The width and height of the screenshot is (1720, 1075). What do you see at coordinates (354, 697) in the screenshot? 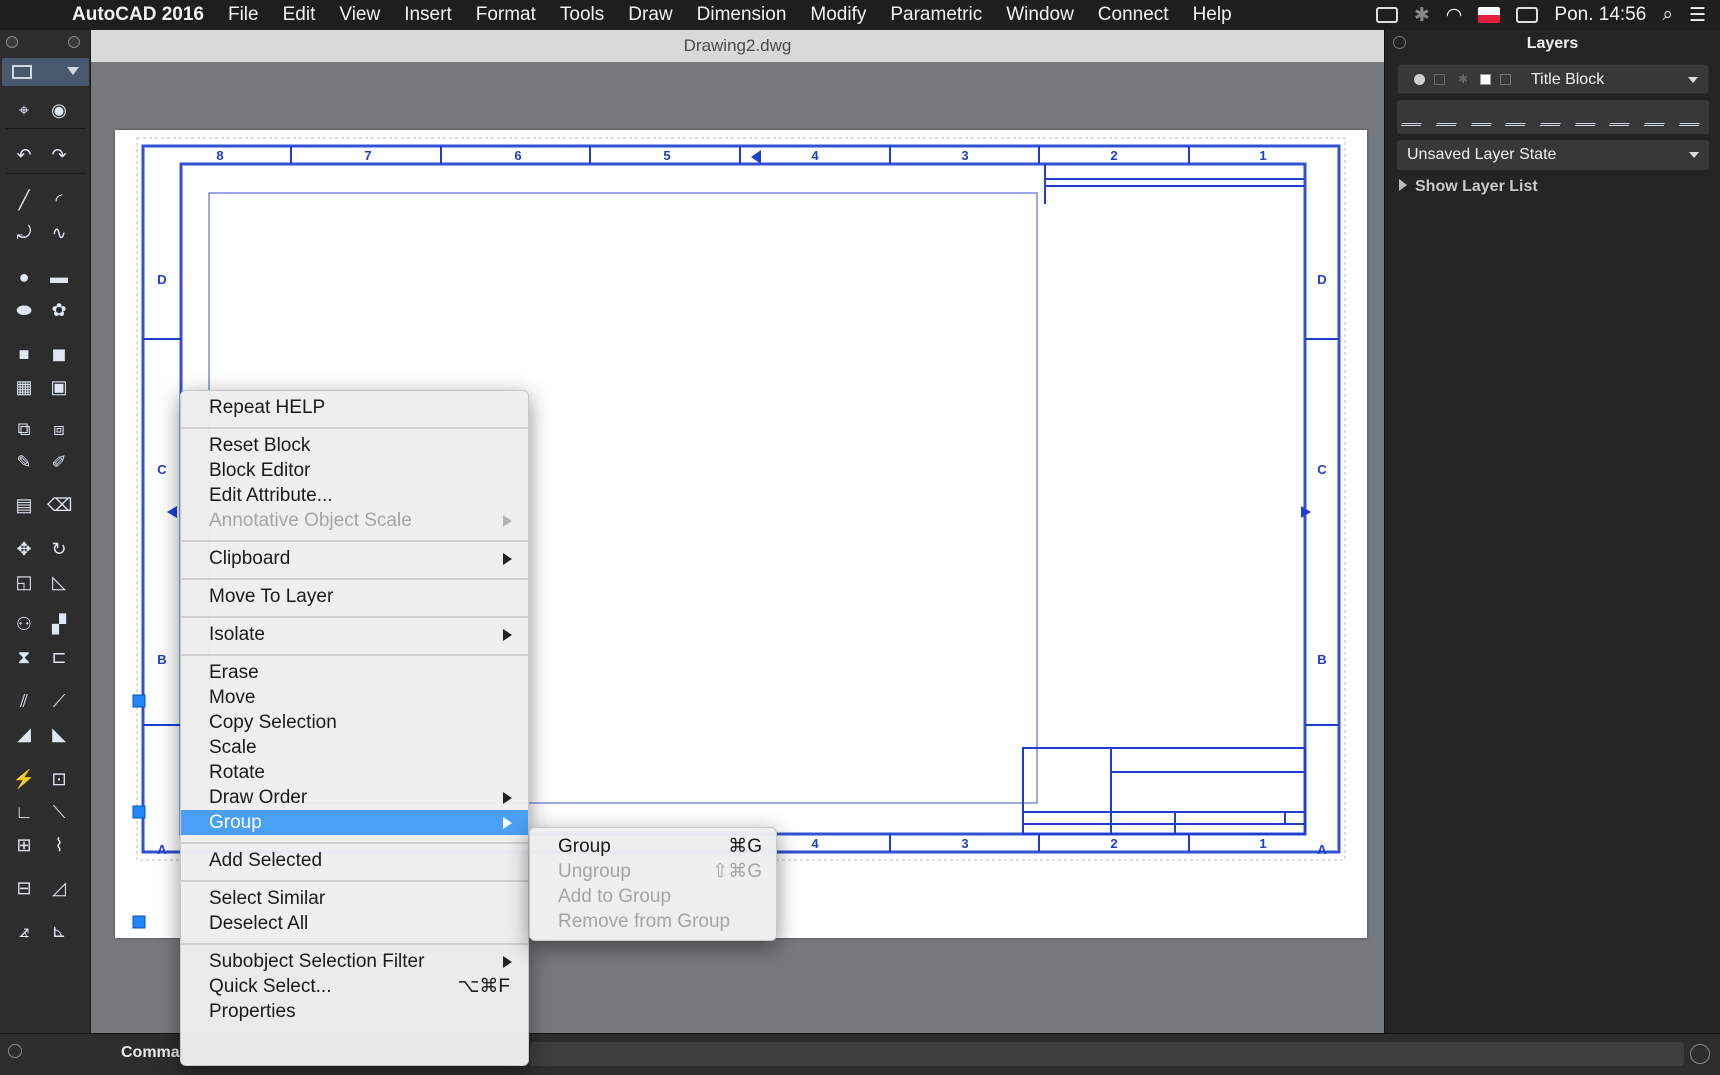
I see `menu-item-move: Move` at bounding box center [354, 697].